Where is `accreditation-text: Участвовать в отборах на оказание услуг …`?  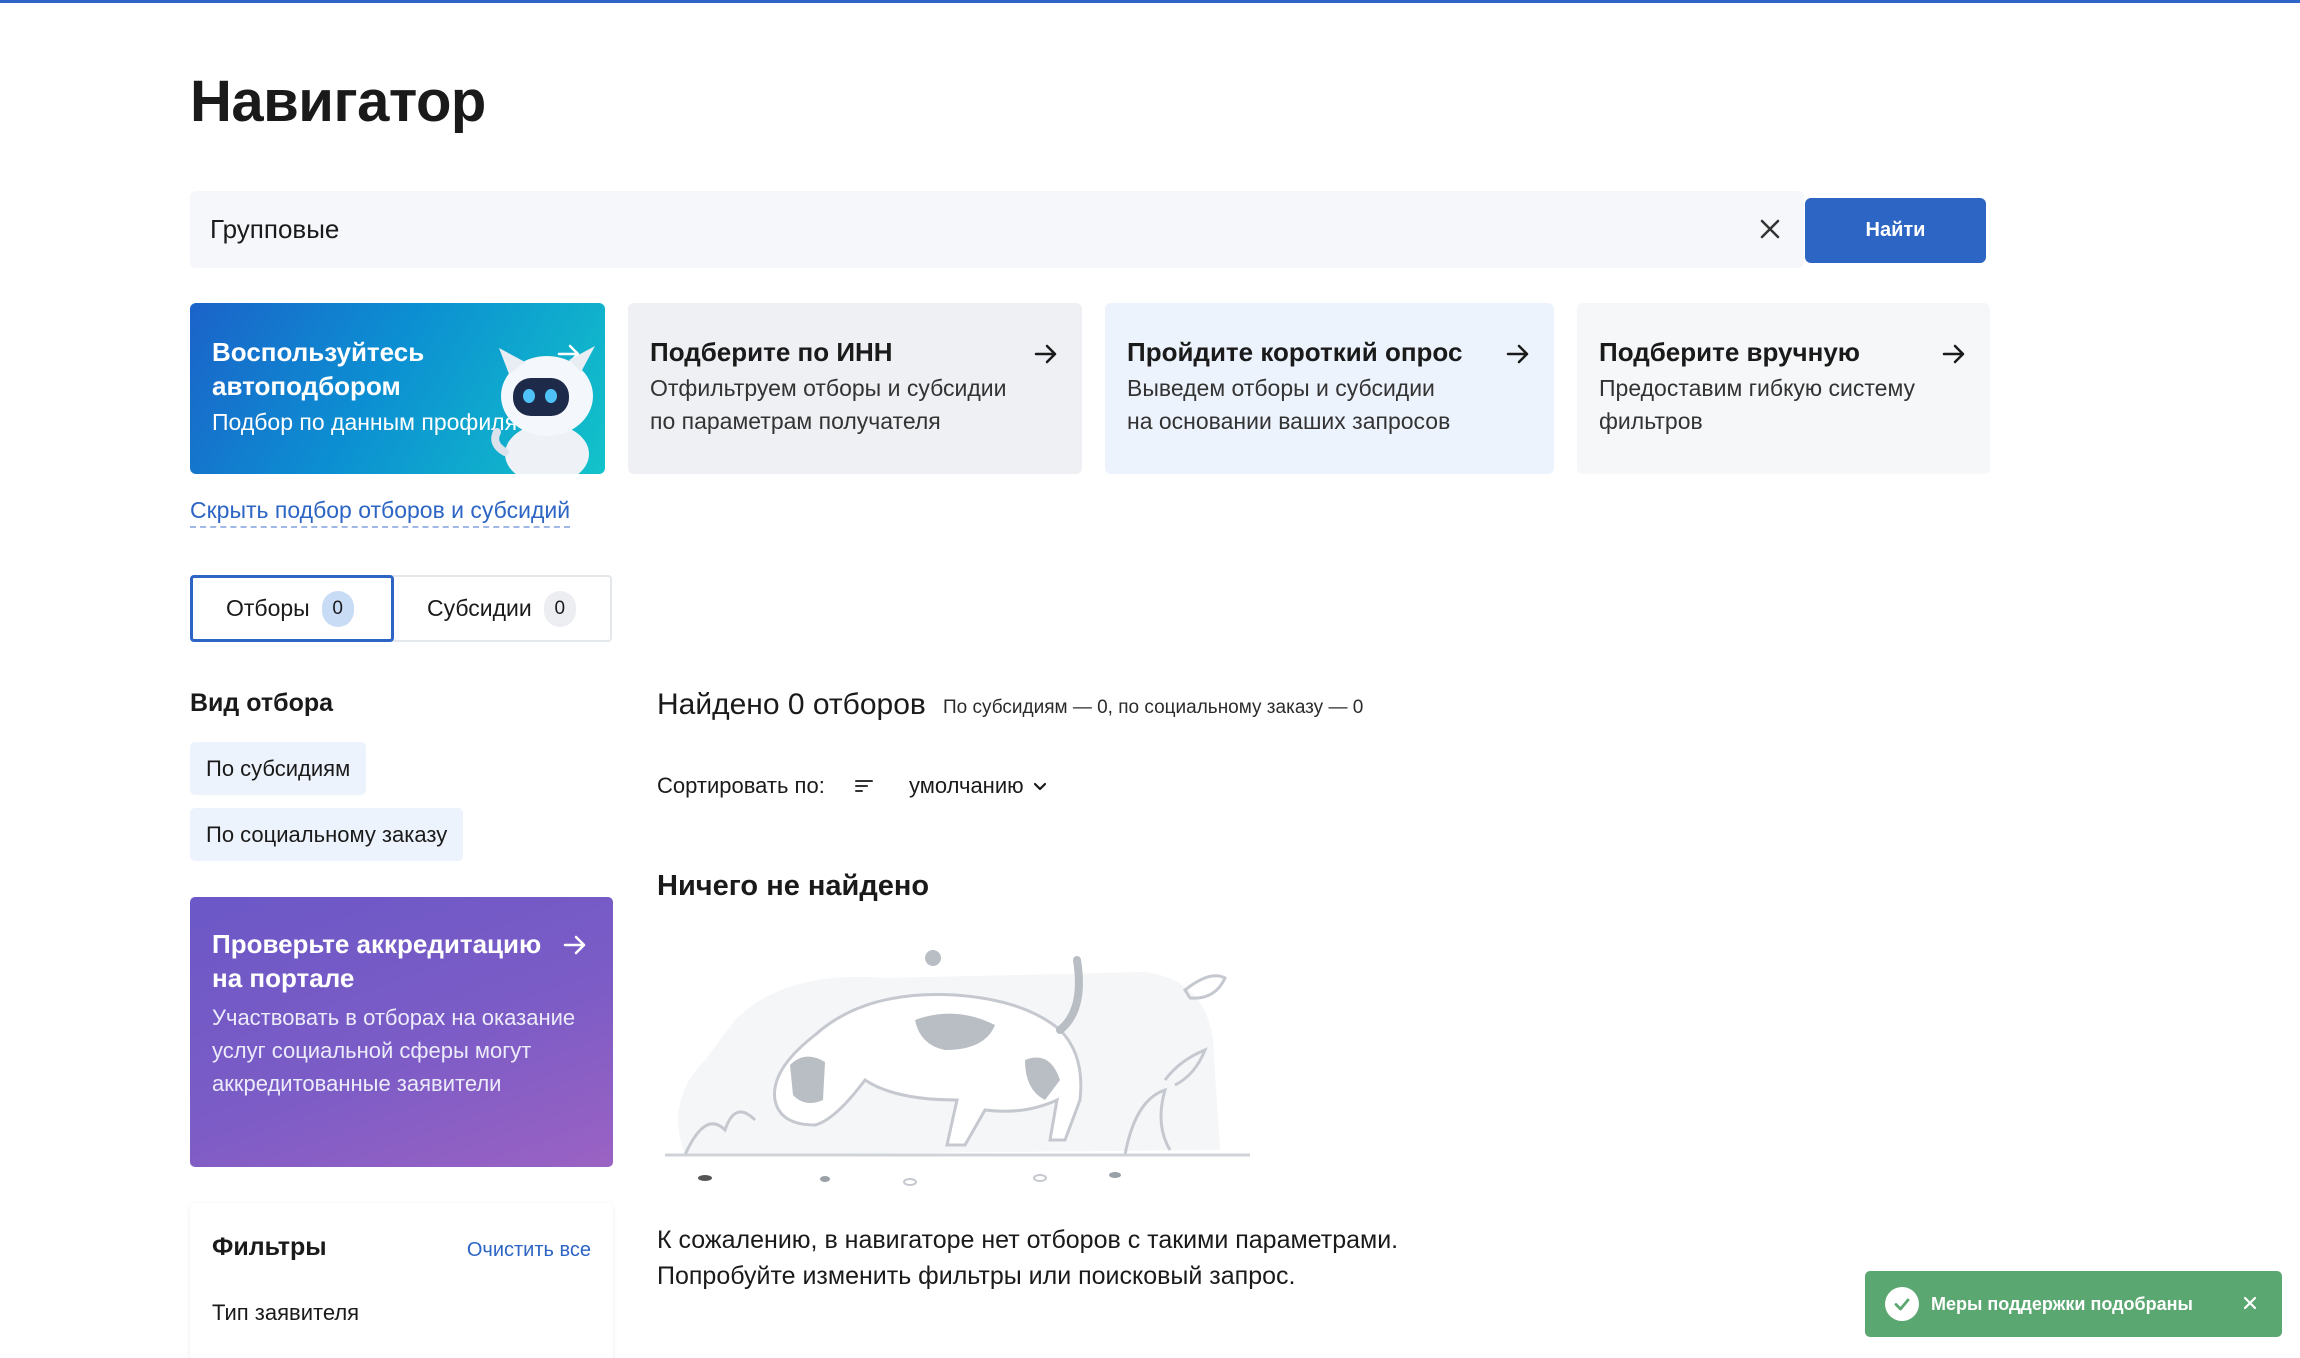 accreditation-text: Участвовать в отборах на оказание услуг … is located at coordinates (394, 1050).